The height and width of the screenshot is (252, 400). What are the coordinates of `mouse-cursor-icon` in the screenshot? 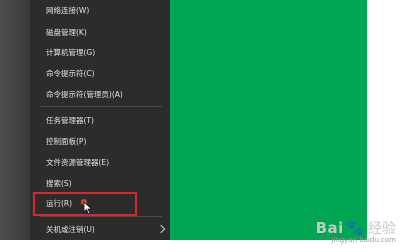 It's located at (88, 208).